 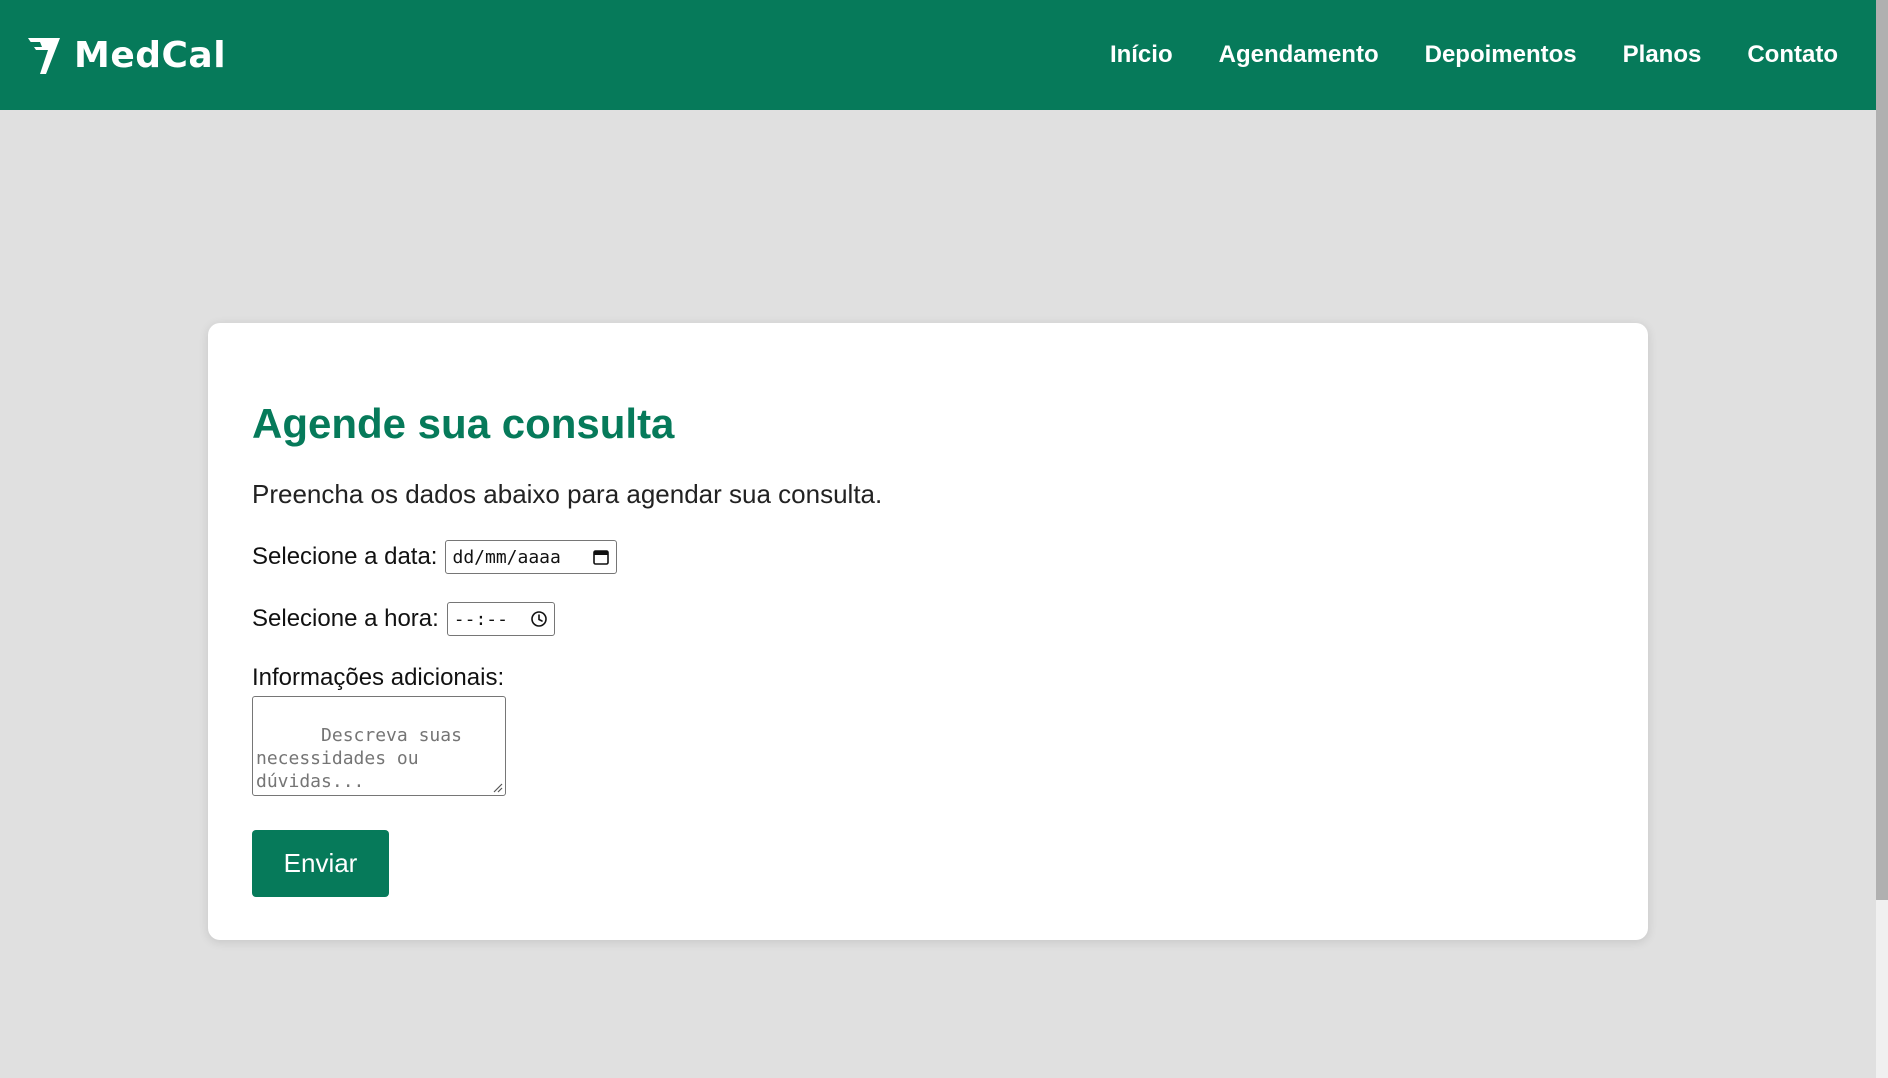 I want to click on time-input: --:--, so click(x=500, y=619).